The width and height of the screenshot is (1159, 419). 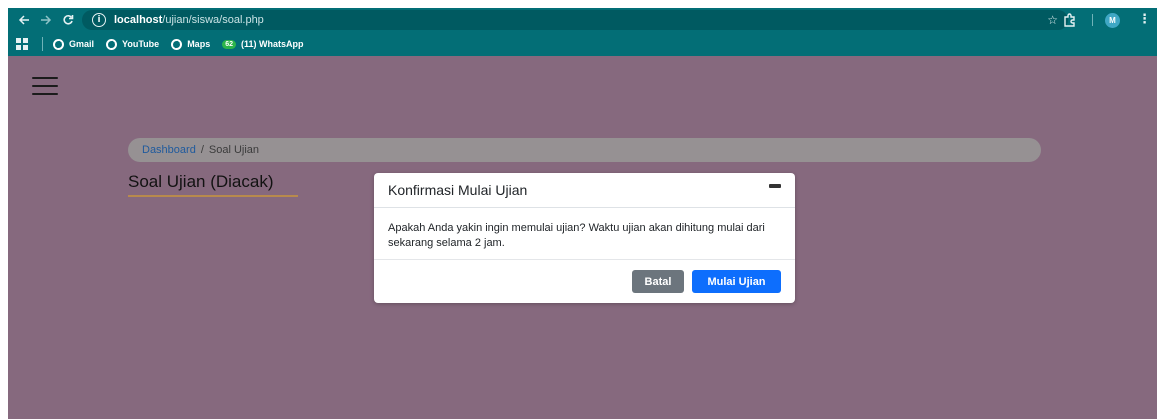 What do you see at coordinates (199, 44) in the screenshot?
I see `bookmark-label: Maps` at bounding box center [199, 44].